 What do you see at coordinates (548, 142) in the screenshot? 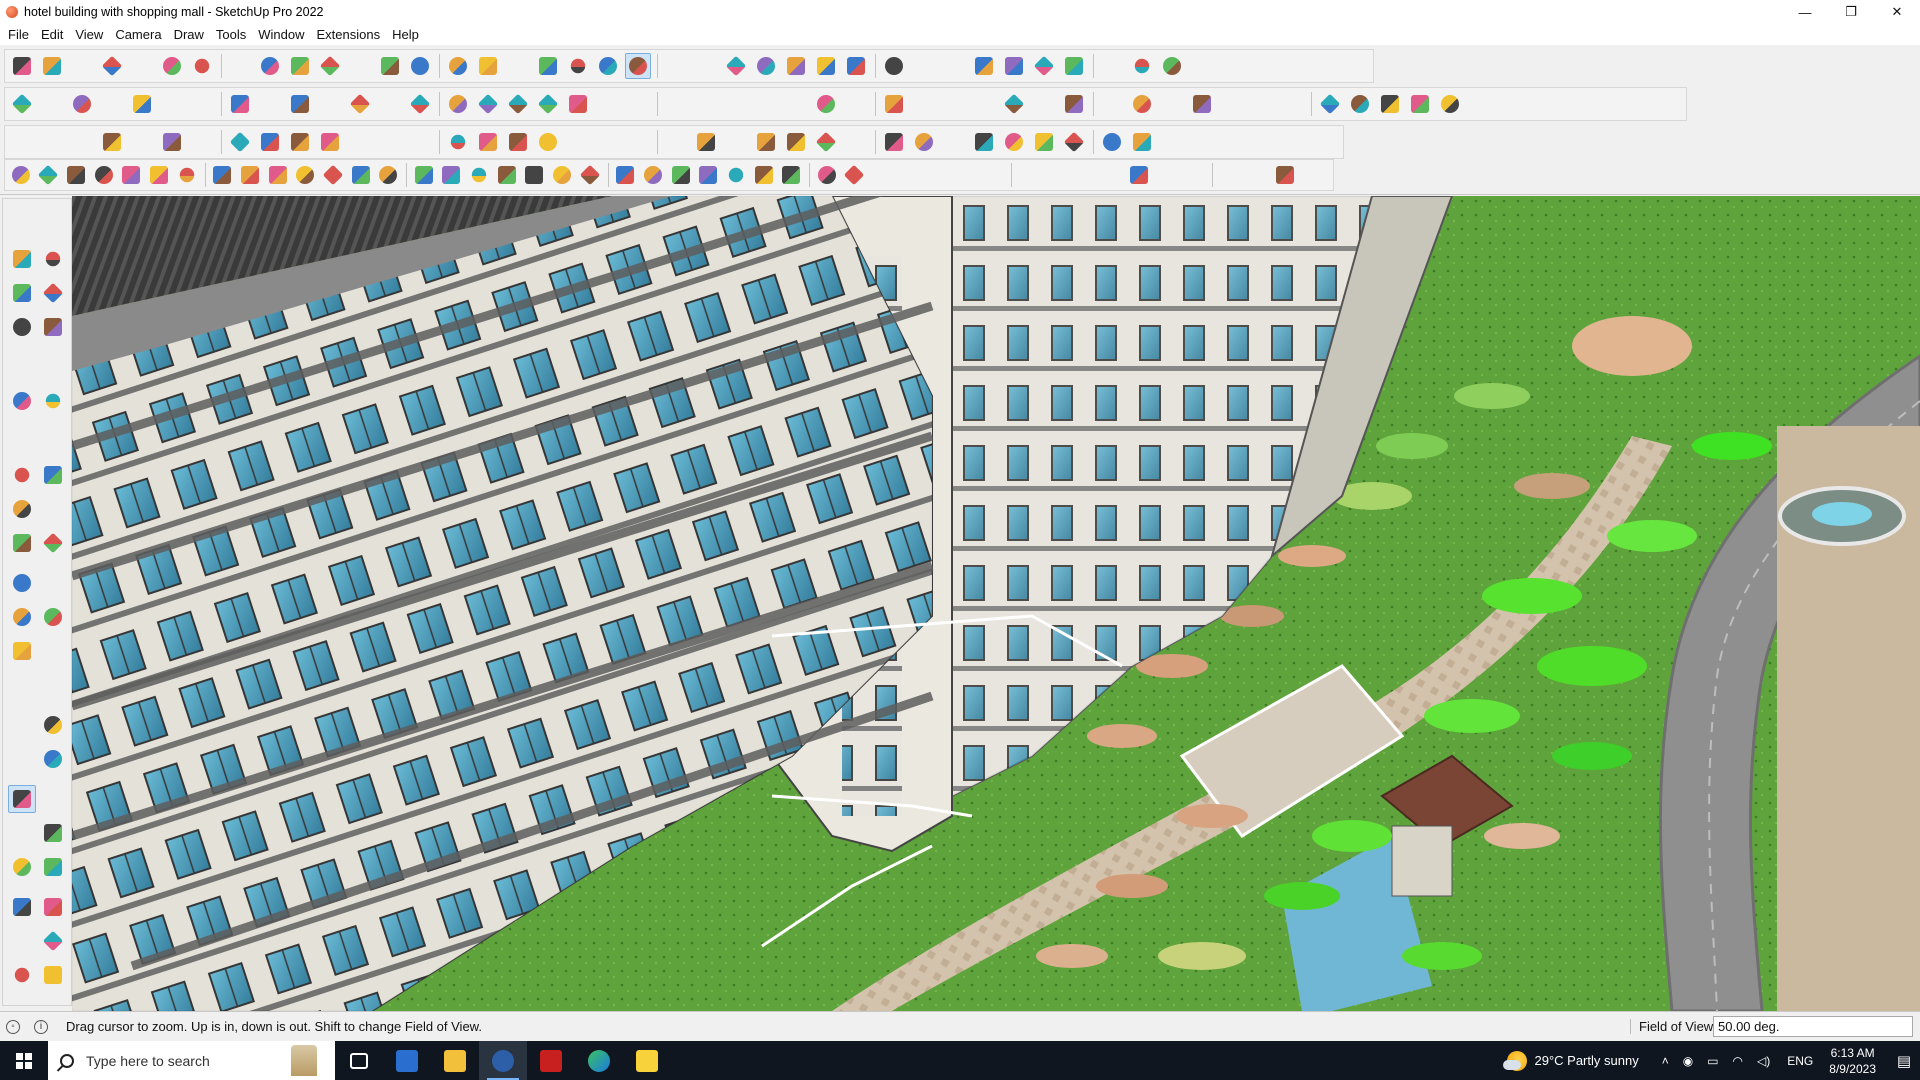
I see `cross-blue-button` at bounding box center [548, 142].